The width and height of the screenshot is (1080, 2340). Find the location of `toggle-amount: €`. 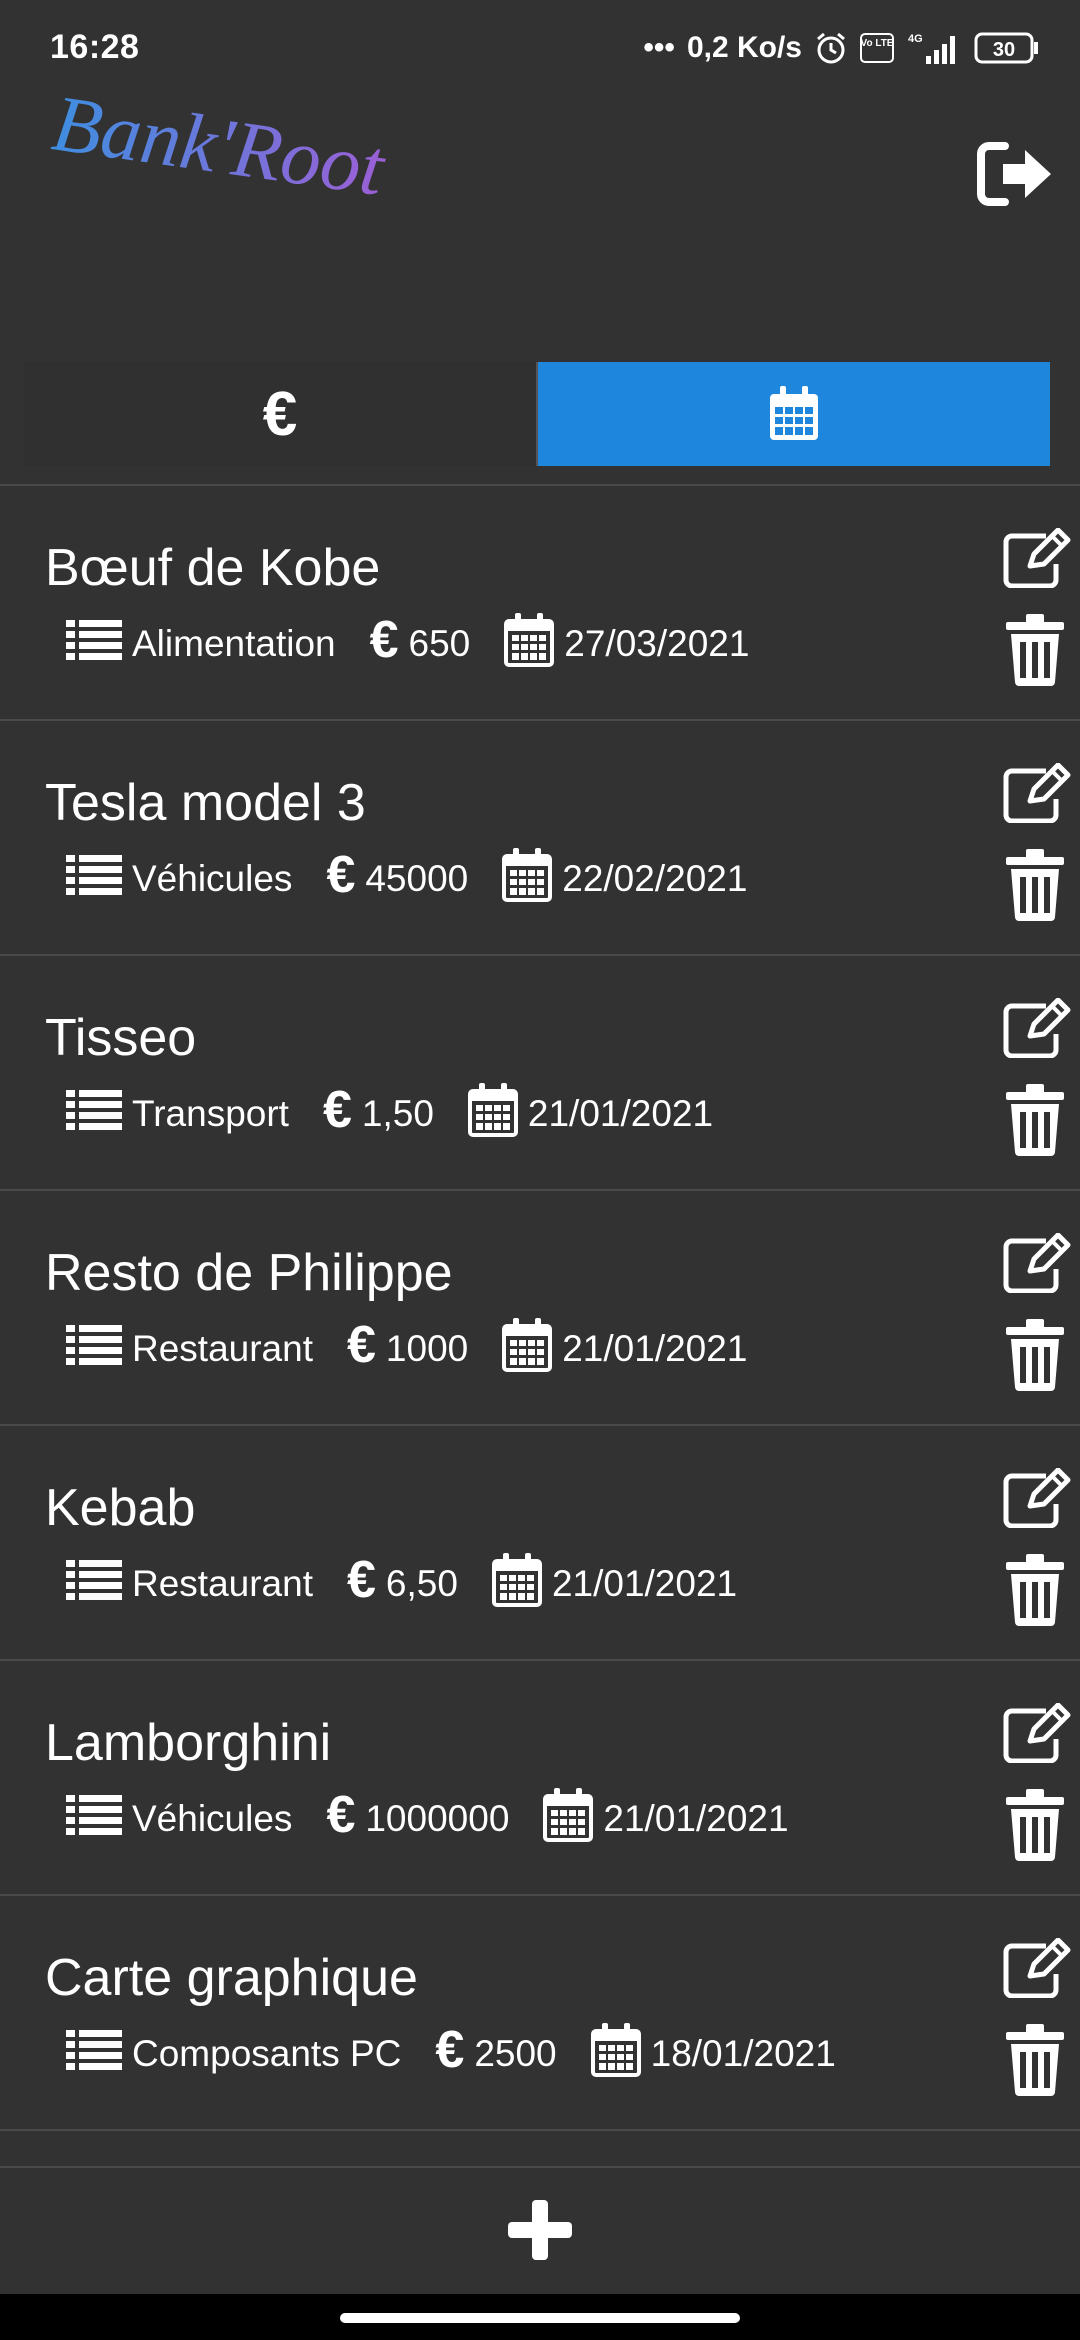

toggle-amount: € is located at coordinates (281, 414).